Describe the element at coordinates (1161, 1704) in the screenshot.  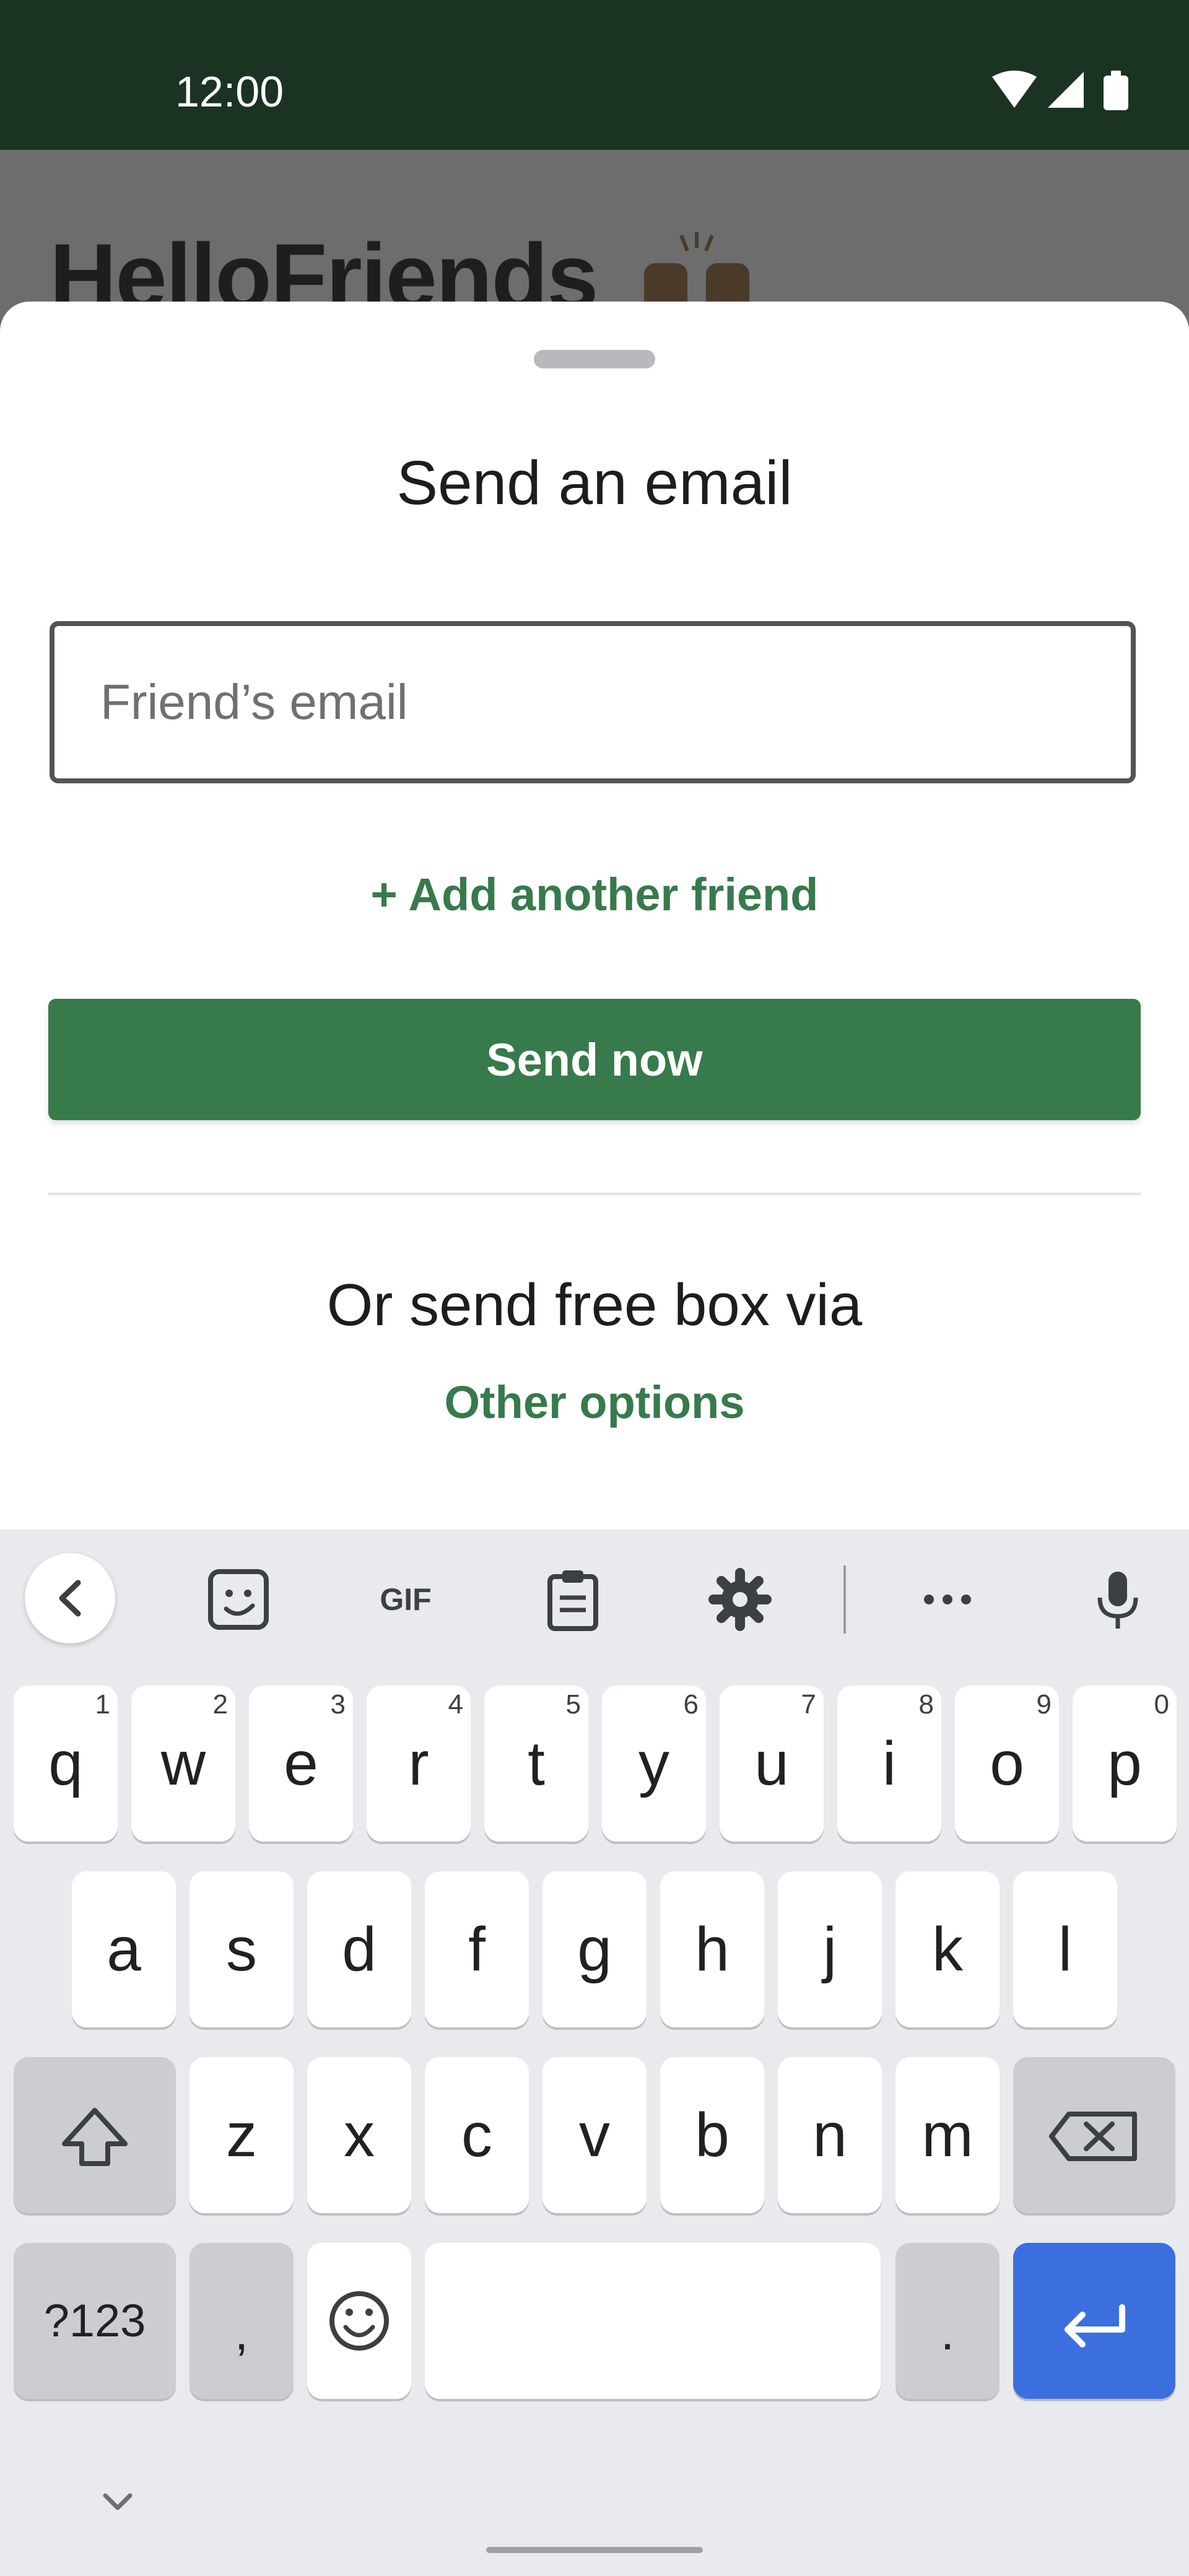
I see `key-number-hint: 0` at that location.